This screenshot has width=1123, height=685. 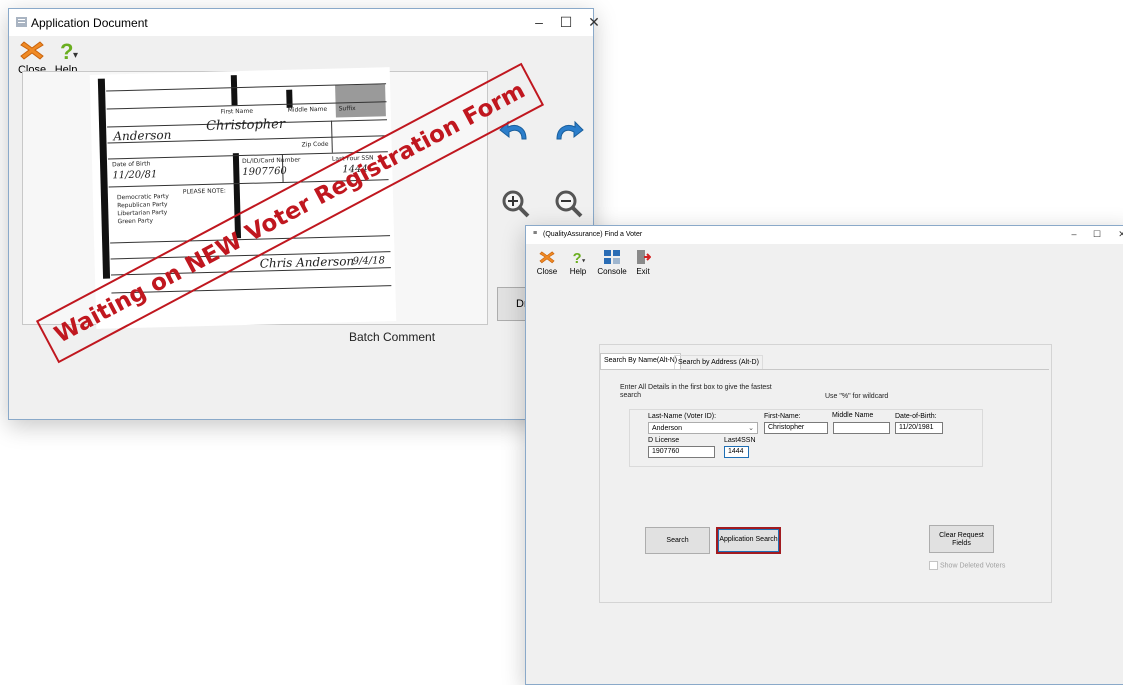 What do you see at coordinates (142, 213) in the screenshot?
I see `form-party-option: Libertarian Party` at bounding box center [142, 213].